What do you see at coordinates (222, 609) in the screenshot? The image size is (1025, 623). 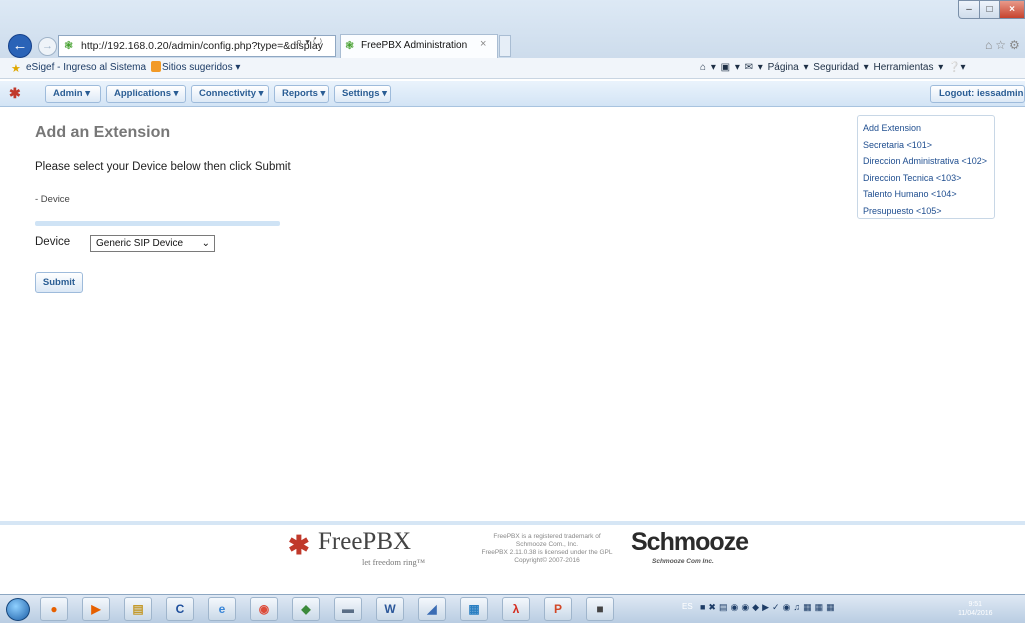 I see `internet-explorer-icon: e` at bounding box center [222, 609].